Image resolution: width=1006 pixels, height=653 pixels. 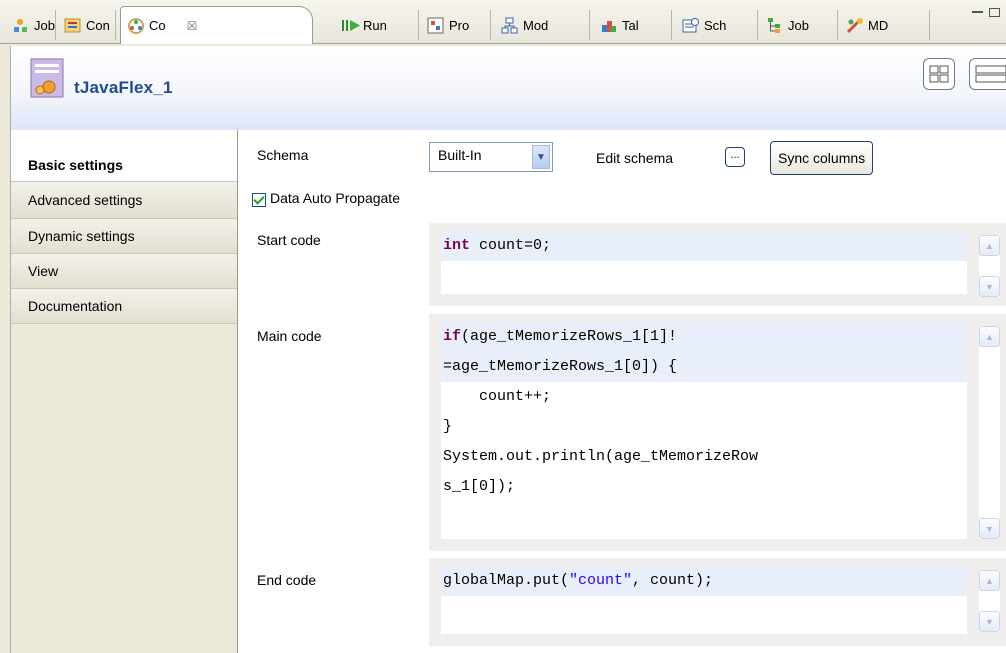 I want to click on code-line: if(age_tMemorizeRows_1[1]!, so click(x=704, y=337).